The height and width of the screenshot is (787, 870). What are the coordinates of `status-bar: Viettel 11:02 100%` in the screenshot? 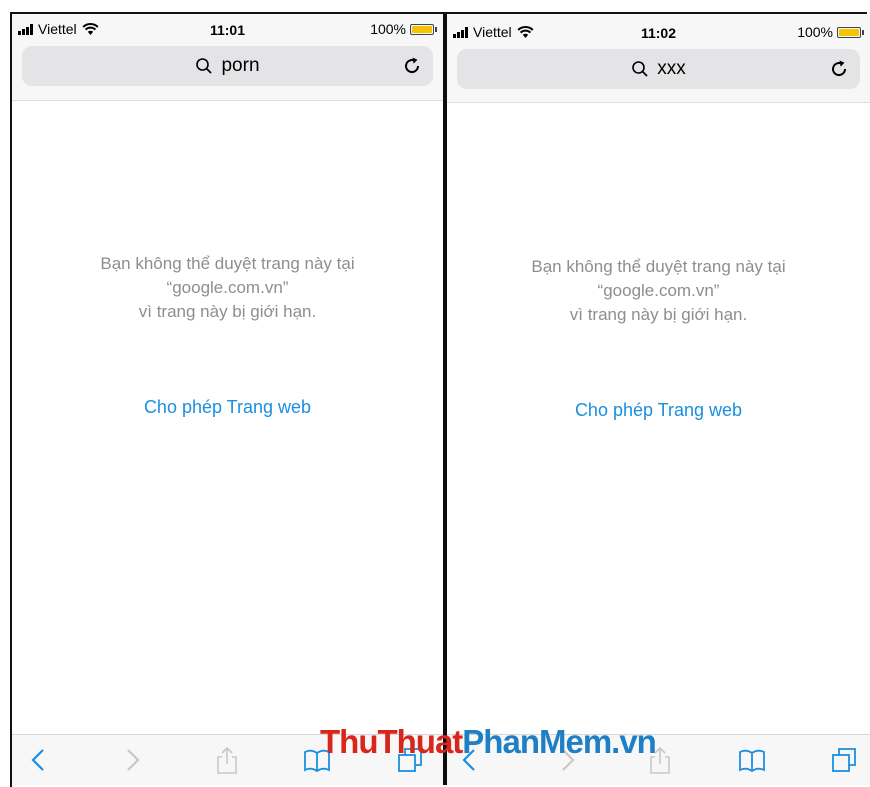 It's located at (658, 32).